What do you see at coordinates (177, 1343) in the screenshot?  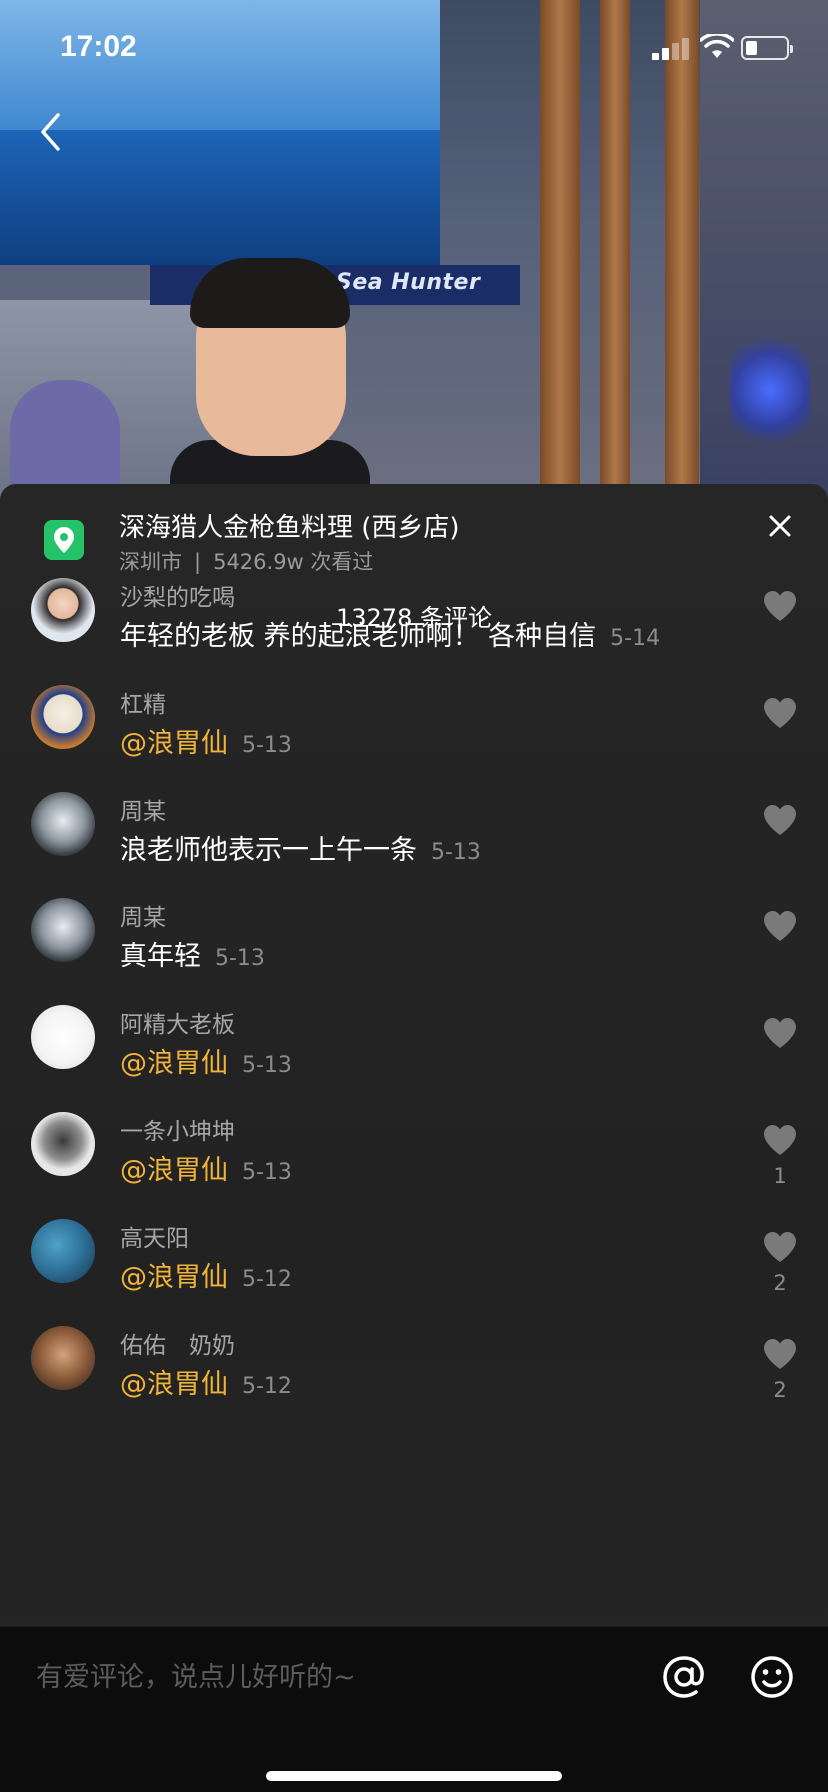 I see `comment-username: 佑佑 奶奶` at bounding box center [177, 1343].